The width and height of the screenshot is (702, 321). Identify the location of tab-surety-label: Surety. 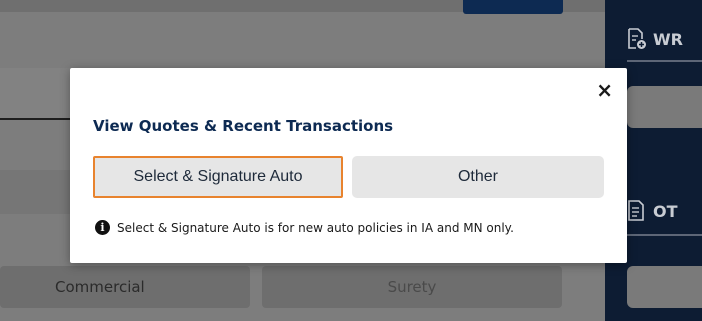
(412, 287).